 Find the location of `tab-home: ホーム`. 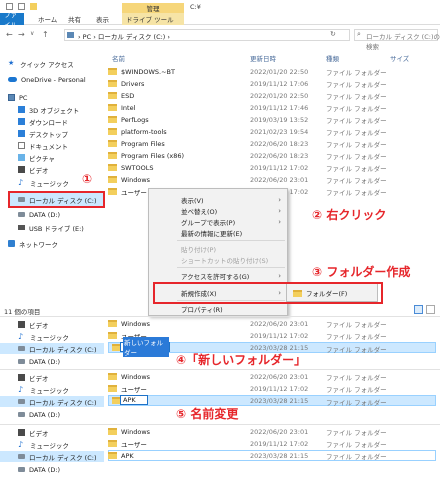

tab-home: ホーム is located at coordinates (47, 19).